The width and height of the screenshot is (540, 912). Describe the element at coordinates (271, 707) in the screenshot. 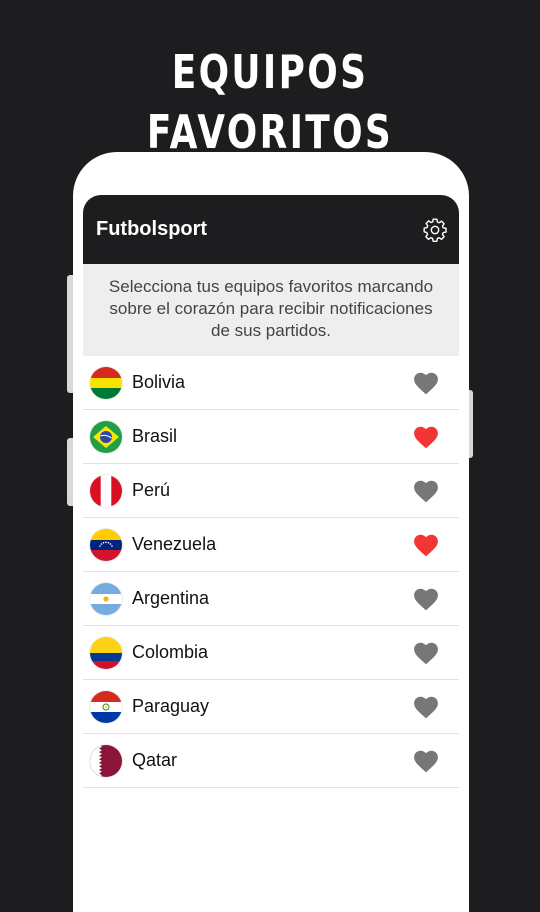

I see `team-row-paraguay: Paraguay` at that location.